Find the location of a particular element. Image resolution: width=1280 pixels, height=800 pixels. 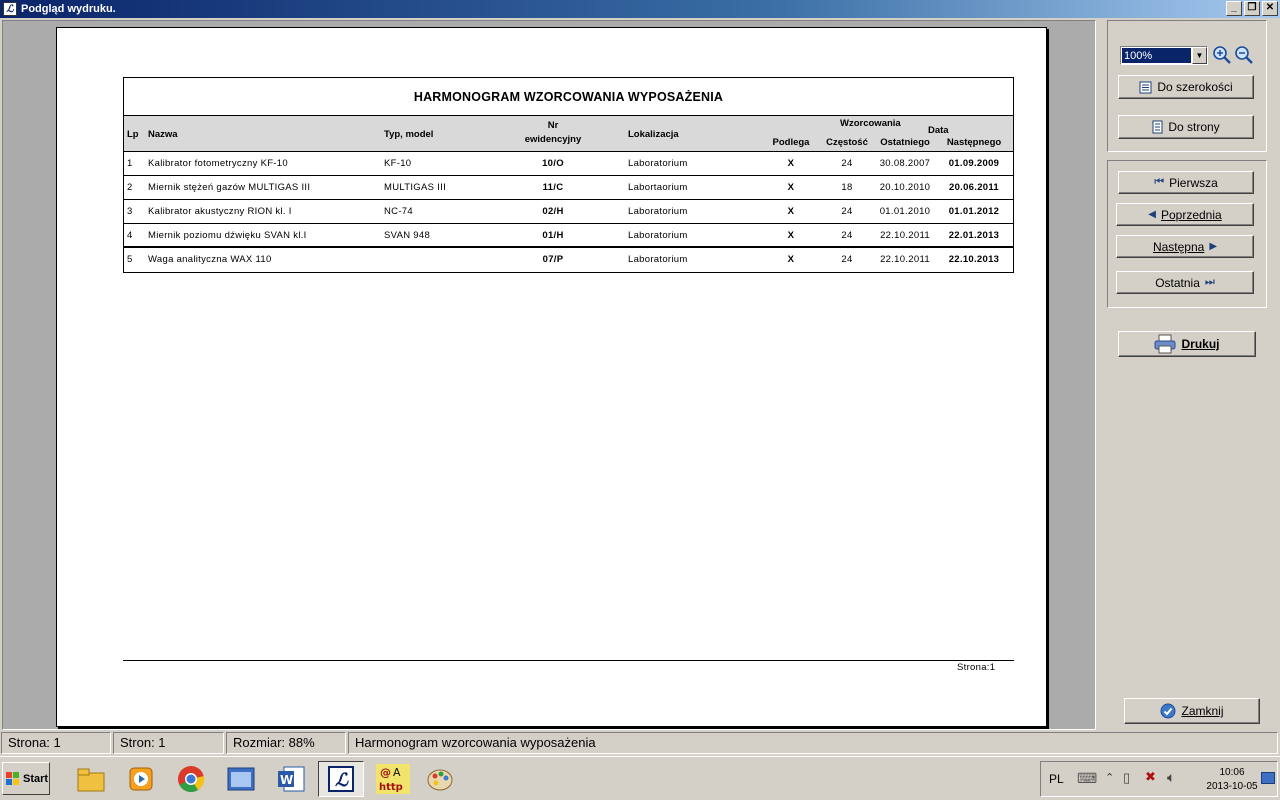

window-title: Podgląd wydruku. is located at coordinates (68, 9).